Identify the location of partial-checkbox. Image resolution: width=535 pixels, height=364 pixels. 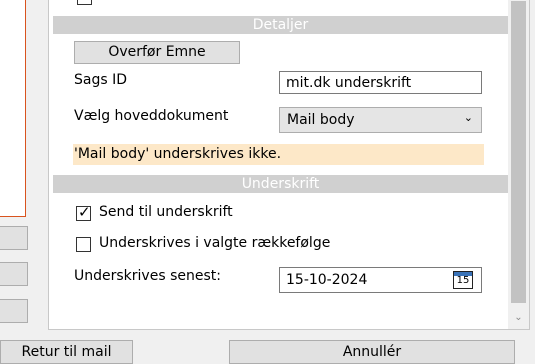
(84, 2).